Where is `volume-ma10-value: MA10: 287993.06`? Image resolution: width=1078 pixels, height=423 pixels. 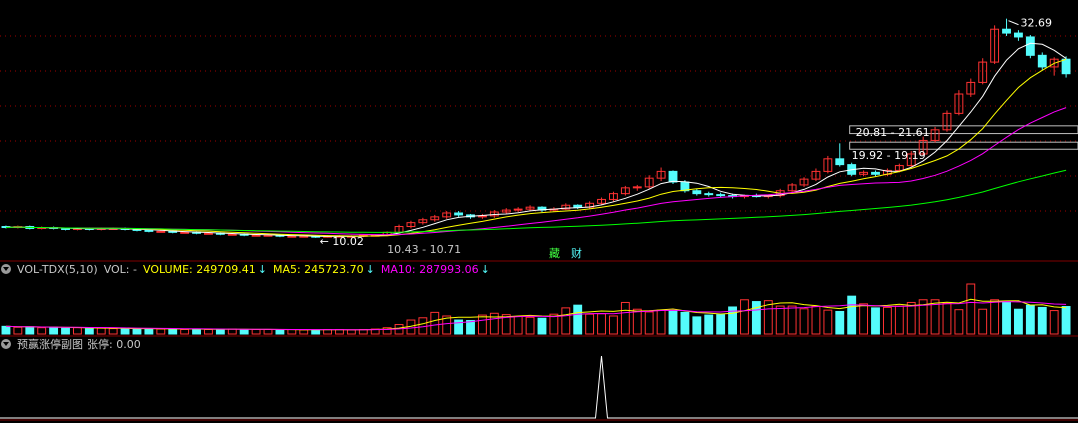 volume-ma10-value: MA10: 287993.06 is located at coordinates (429, 269).